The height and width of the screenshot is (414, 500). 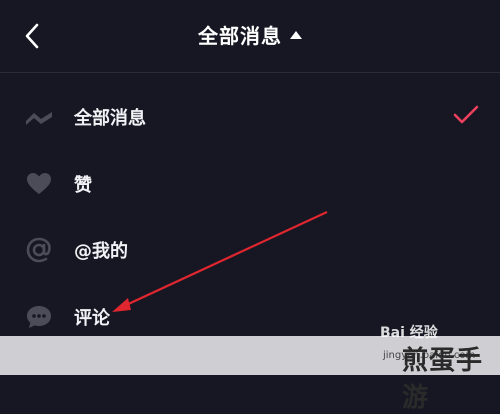 What do you see at coordinates (409, 333) in the screenshot?
I see `baidu-watermark: Bai 经验` at bounding box center [409, 333].